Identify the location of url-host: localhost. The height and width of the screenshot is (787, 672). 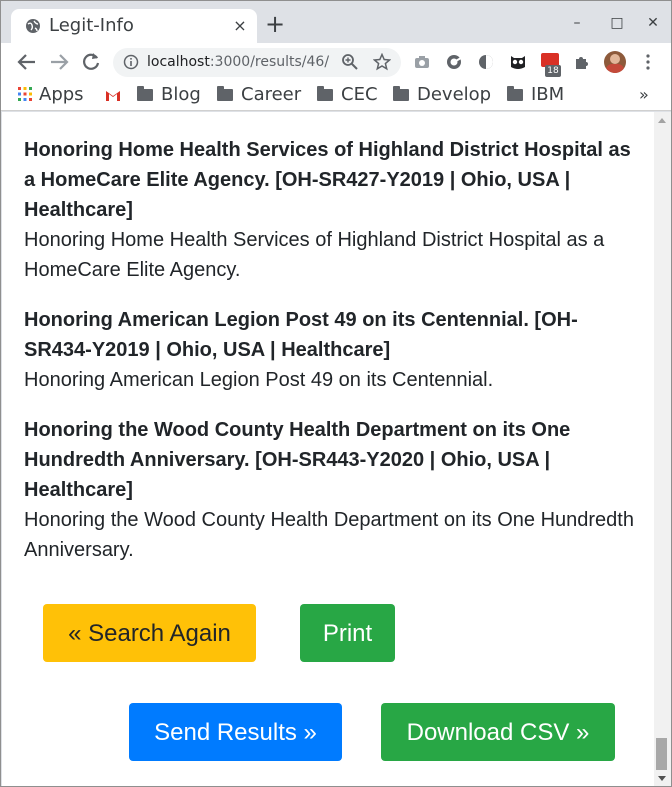
(178, 62).